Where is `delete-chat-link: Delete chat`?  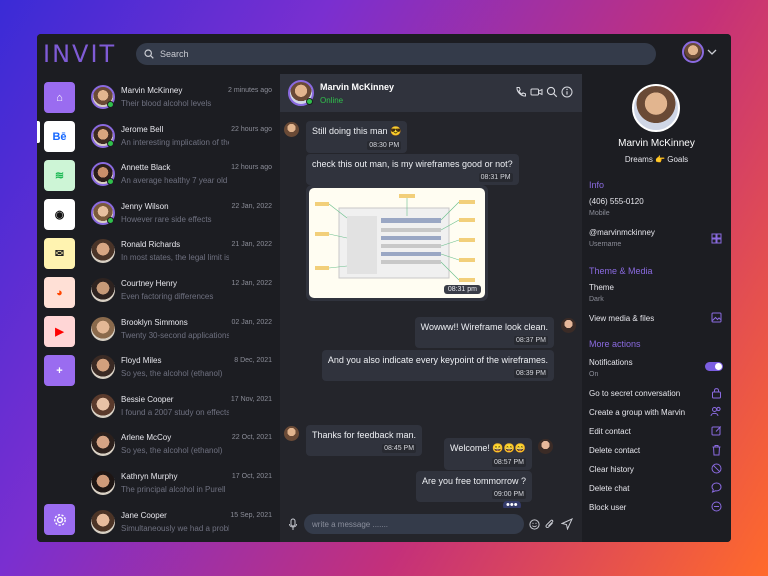 delete-chat-link: Delete chat is located at coordinates (609, 488).